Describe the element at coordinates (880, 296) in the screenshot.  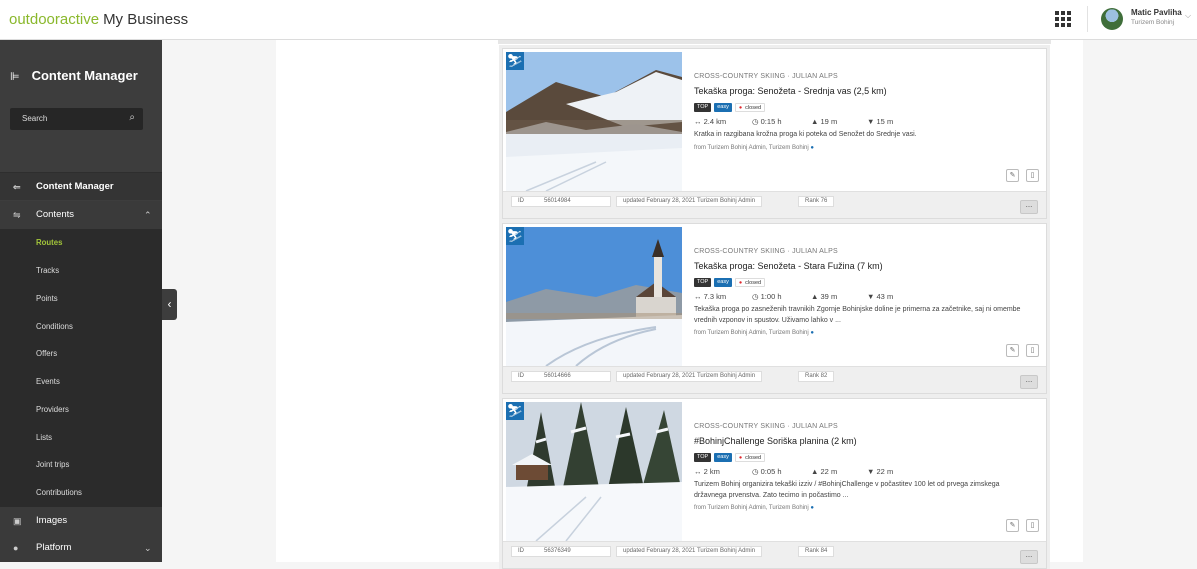
I see `descent-stat: ▼ 43 m` at that location.